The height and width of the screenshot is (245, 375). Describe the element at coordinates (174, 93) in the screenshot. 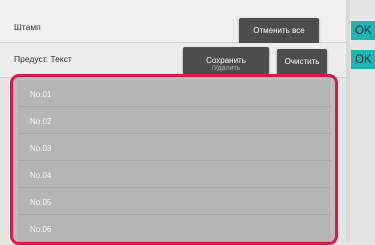

I see `list-item: No.01` at that location.